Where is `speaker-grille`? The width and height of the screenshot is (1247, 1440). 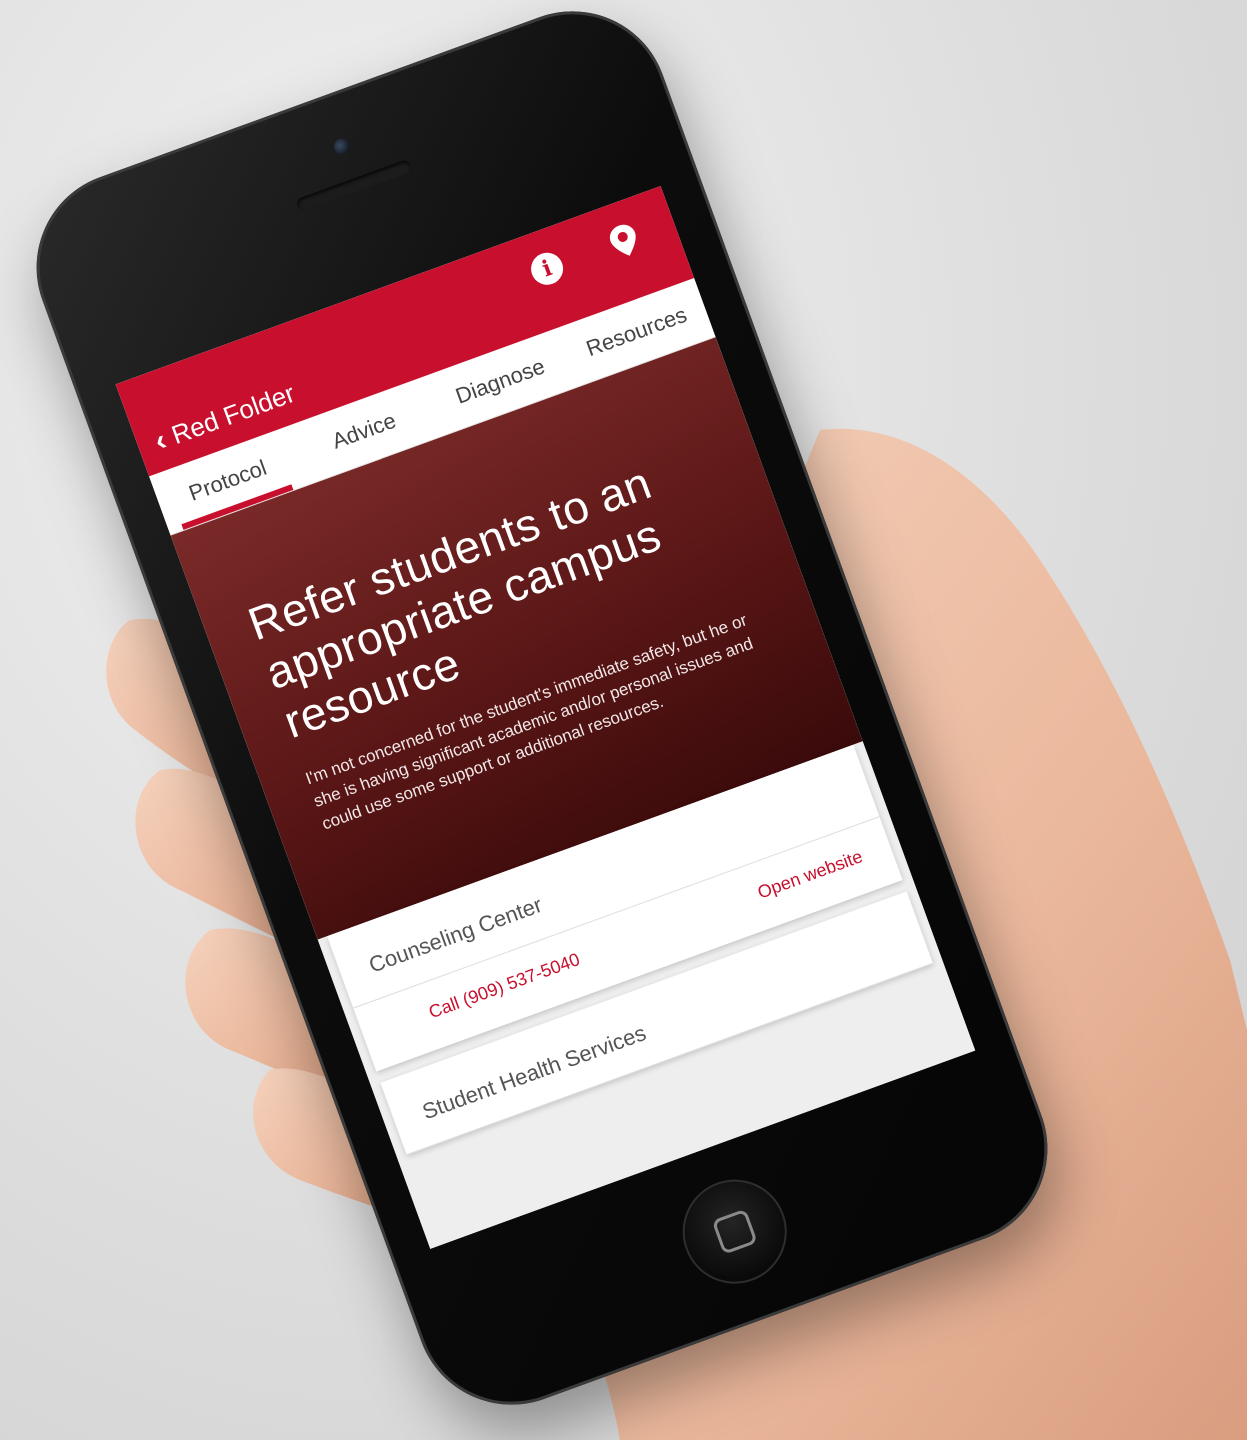
speaker-grille is located at coordinates (354, 185).